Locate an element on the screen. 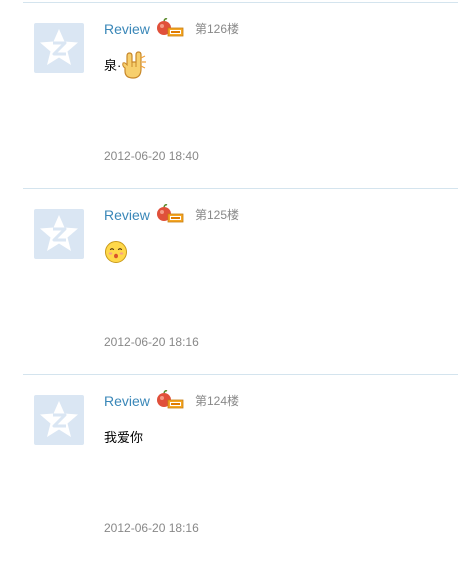 The height and width of the screenshot is (561, 458). rock-hand-emoji-icon is located at coordinates (134, 65).